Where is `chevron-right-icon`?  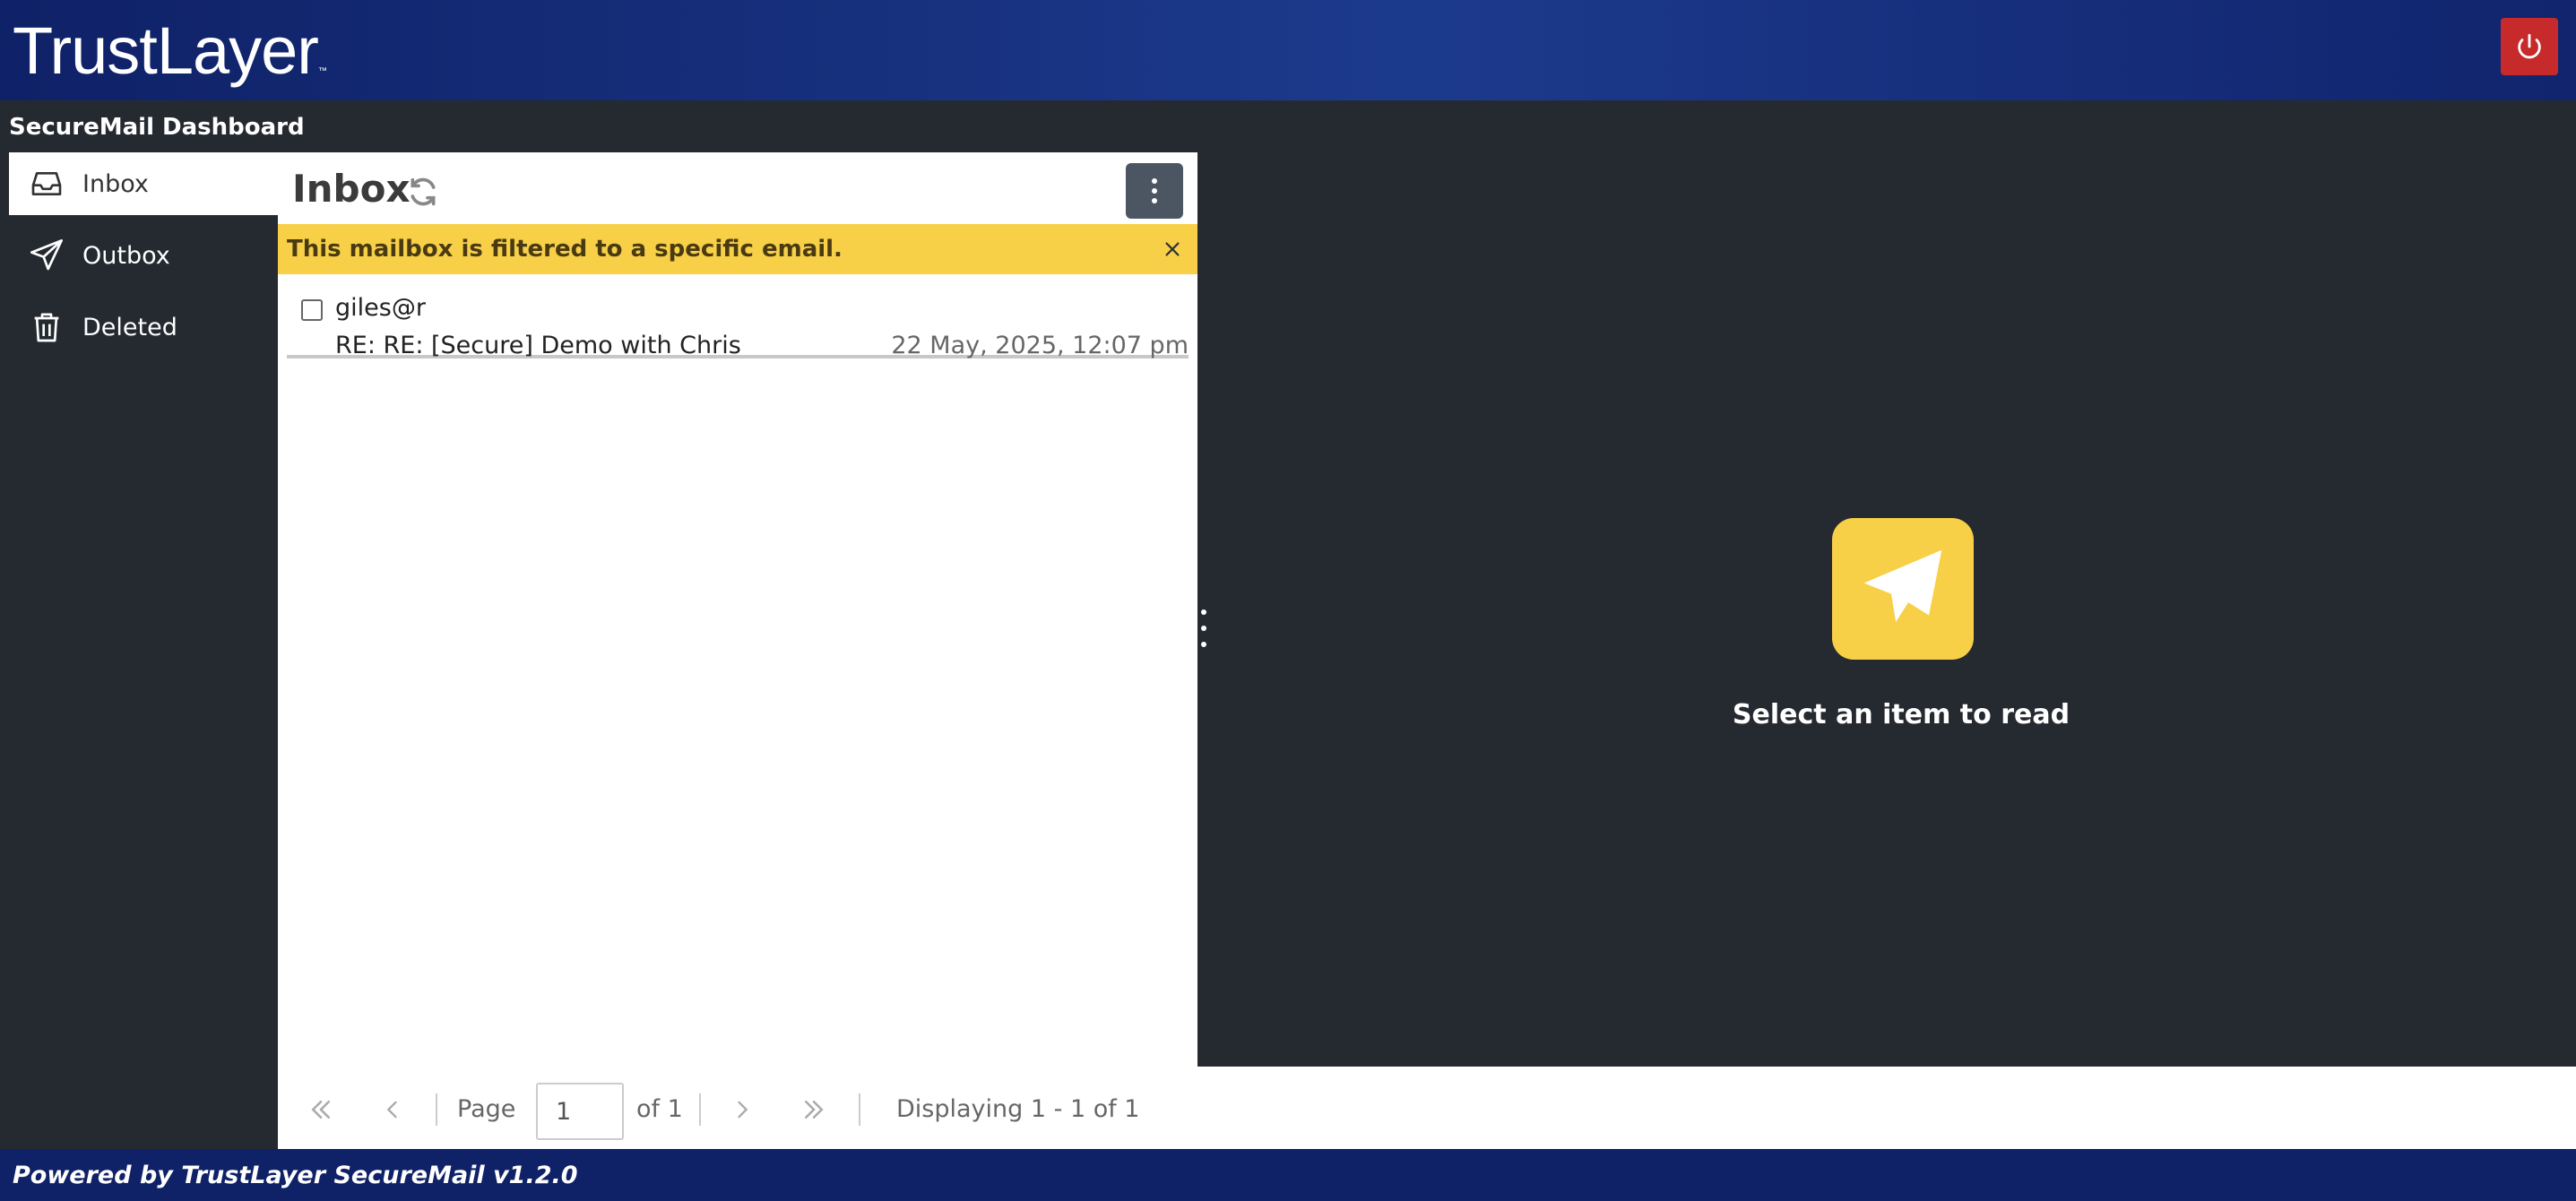 chevron-right-icon is located at coordinates (743, 1110).